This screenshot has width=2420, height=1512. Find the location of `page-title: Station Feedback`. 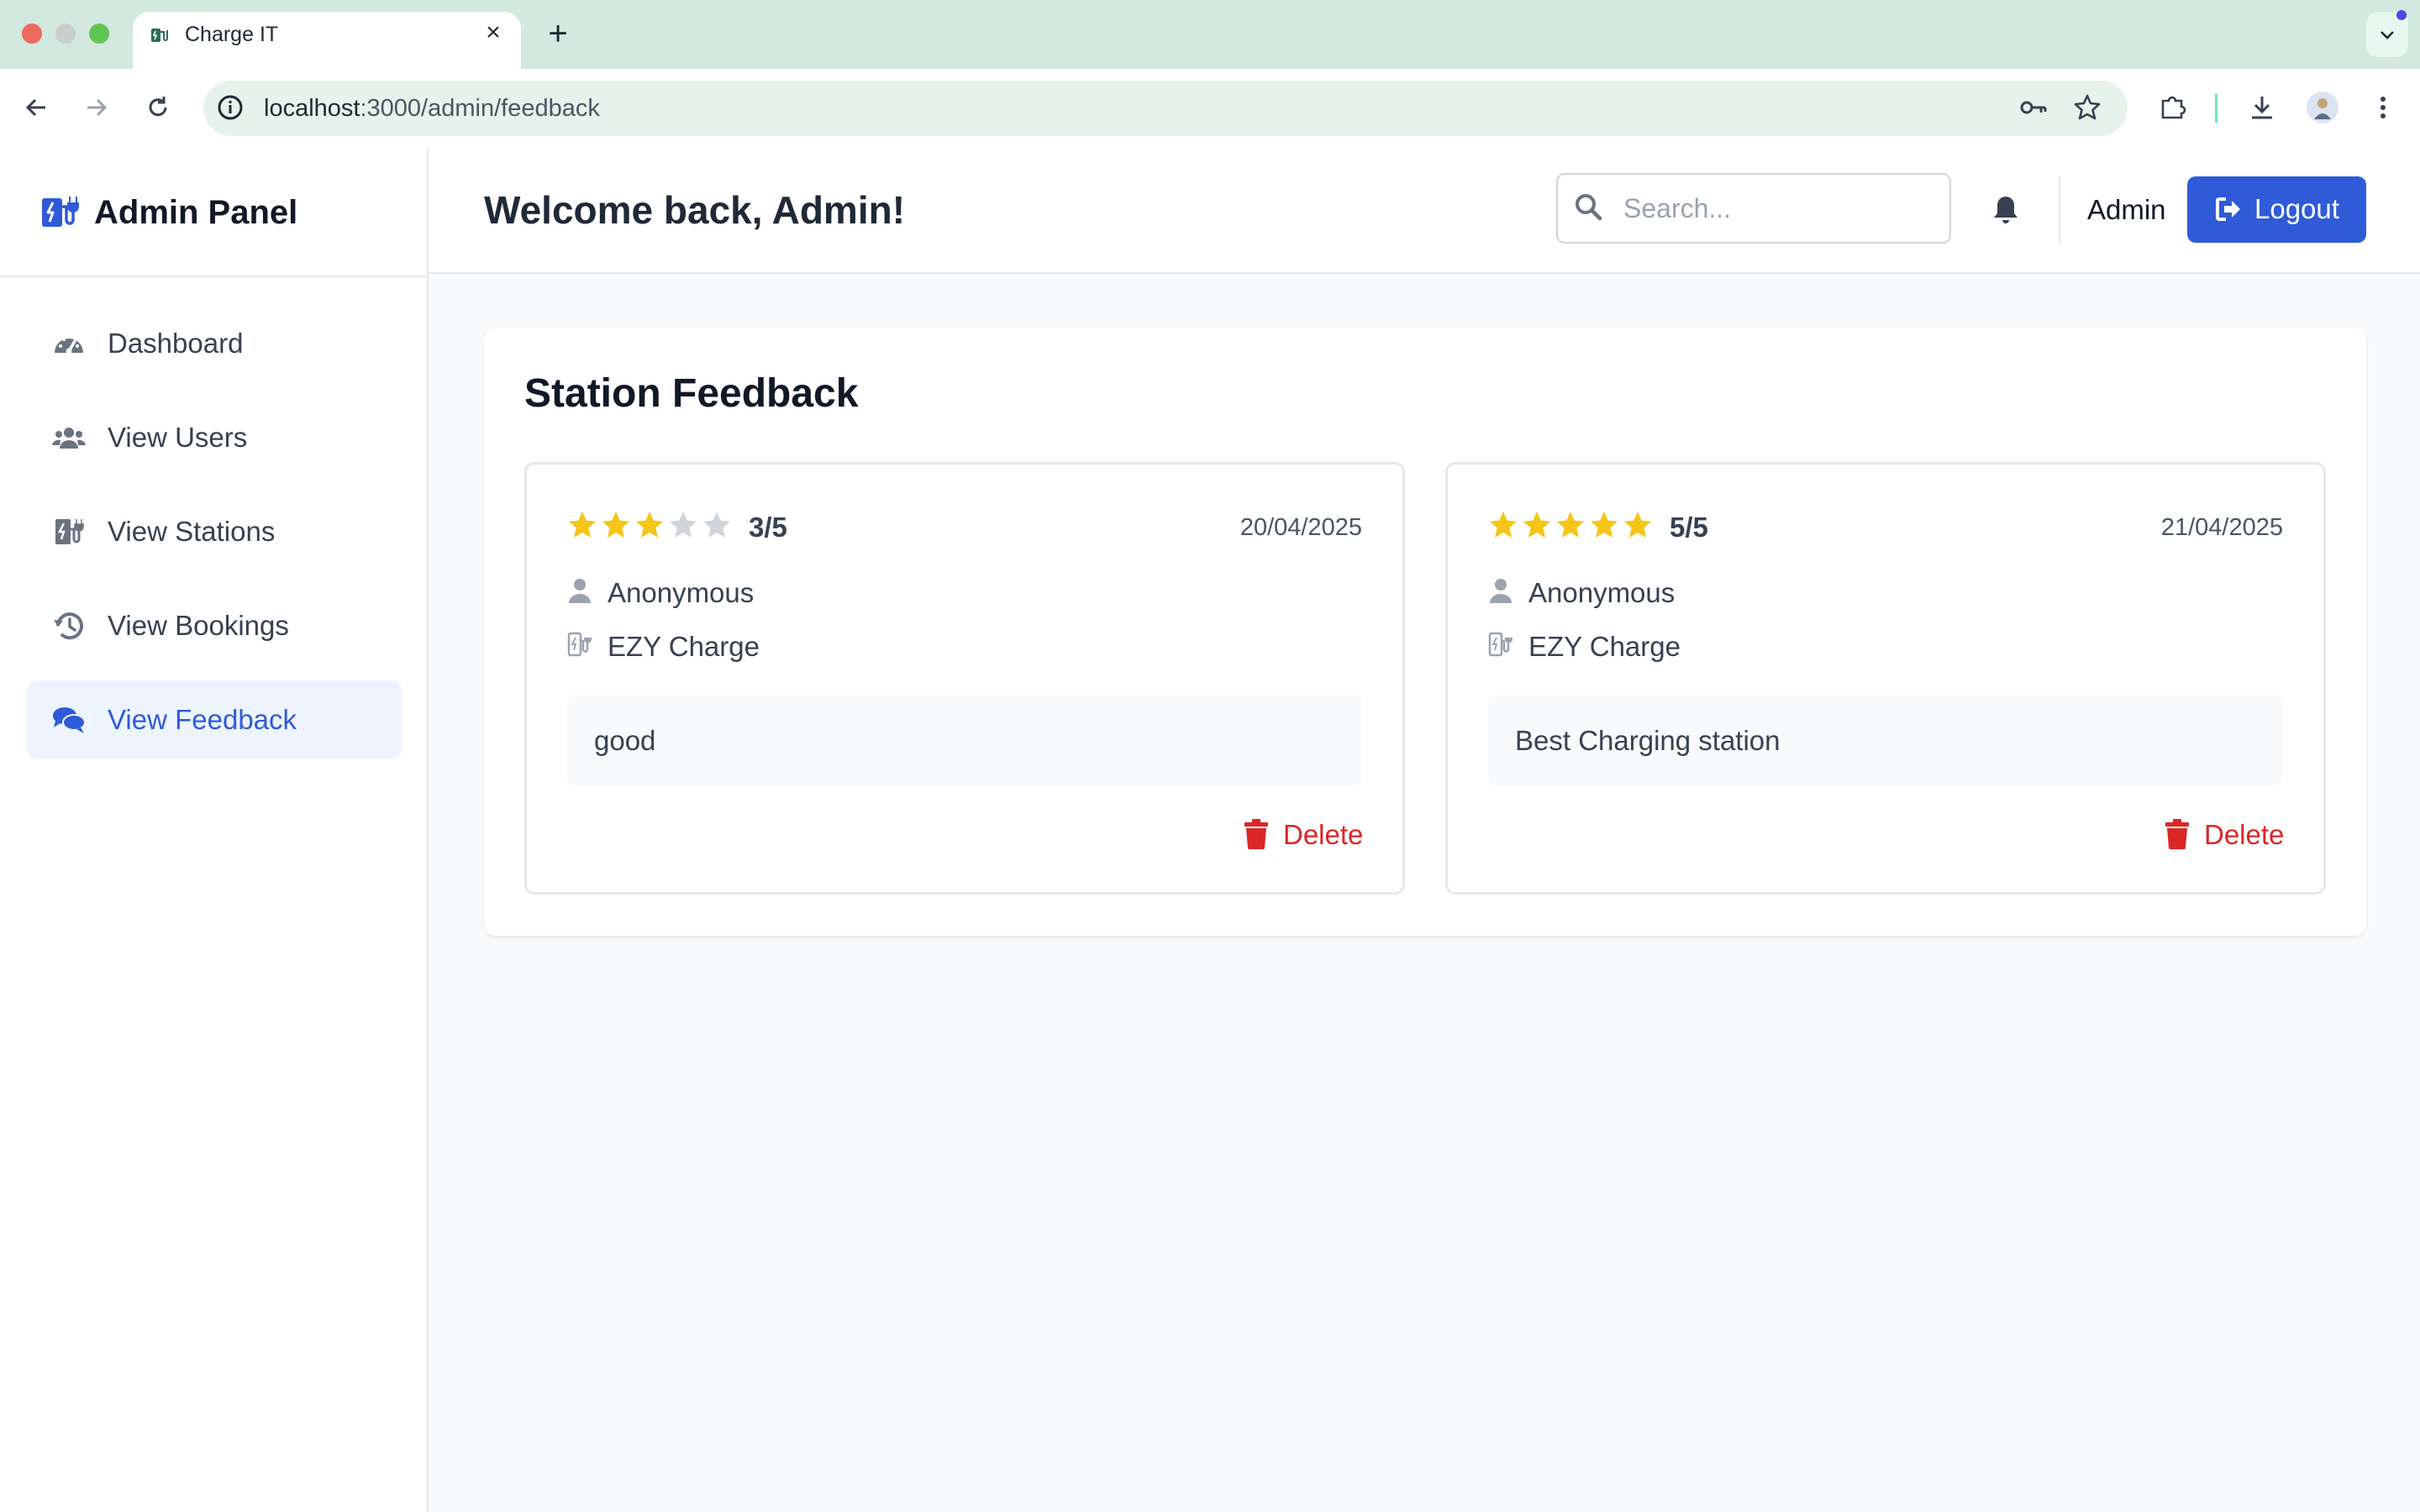

page-title: Station Feedback is located at coordinates (691, 393).